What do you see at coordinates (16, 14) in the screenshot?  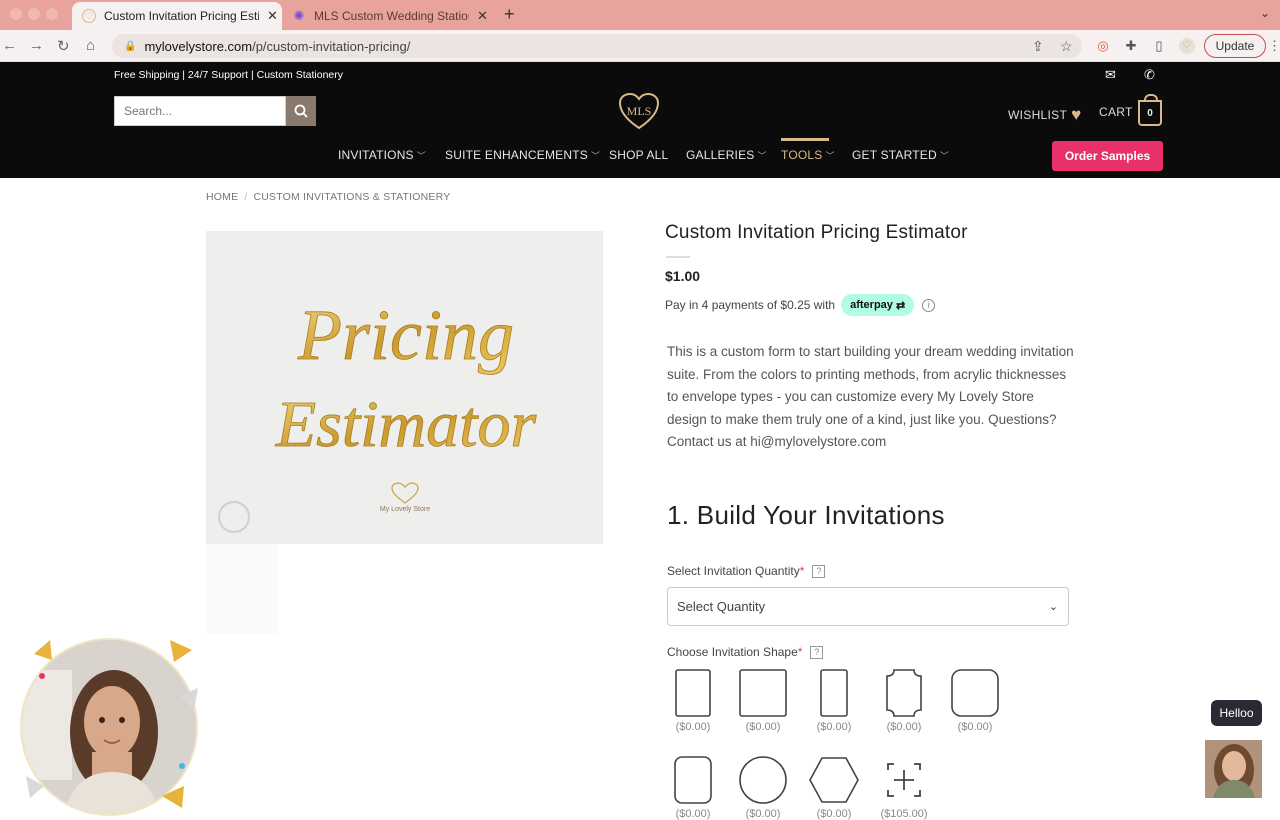 I see `window-close-dot` at bounding box center [16, 14].